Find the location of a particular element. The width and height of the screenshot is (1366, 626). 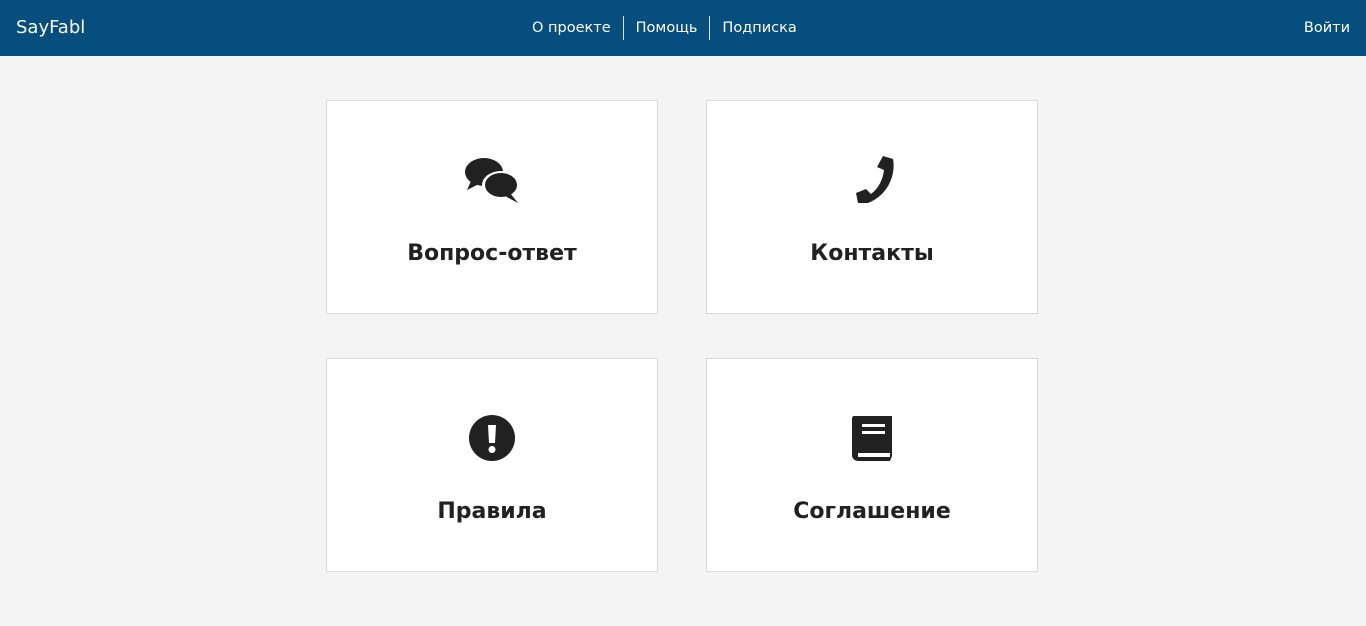

nav-link-help: Помощь is located at coordinates (667, 28).